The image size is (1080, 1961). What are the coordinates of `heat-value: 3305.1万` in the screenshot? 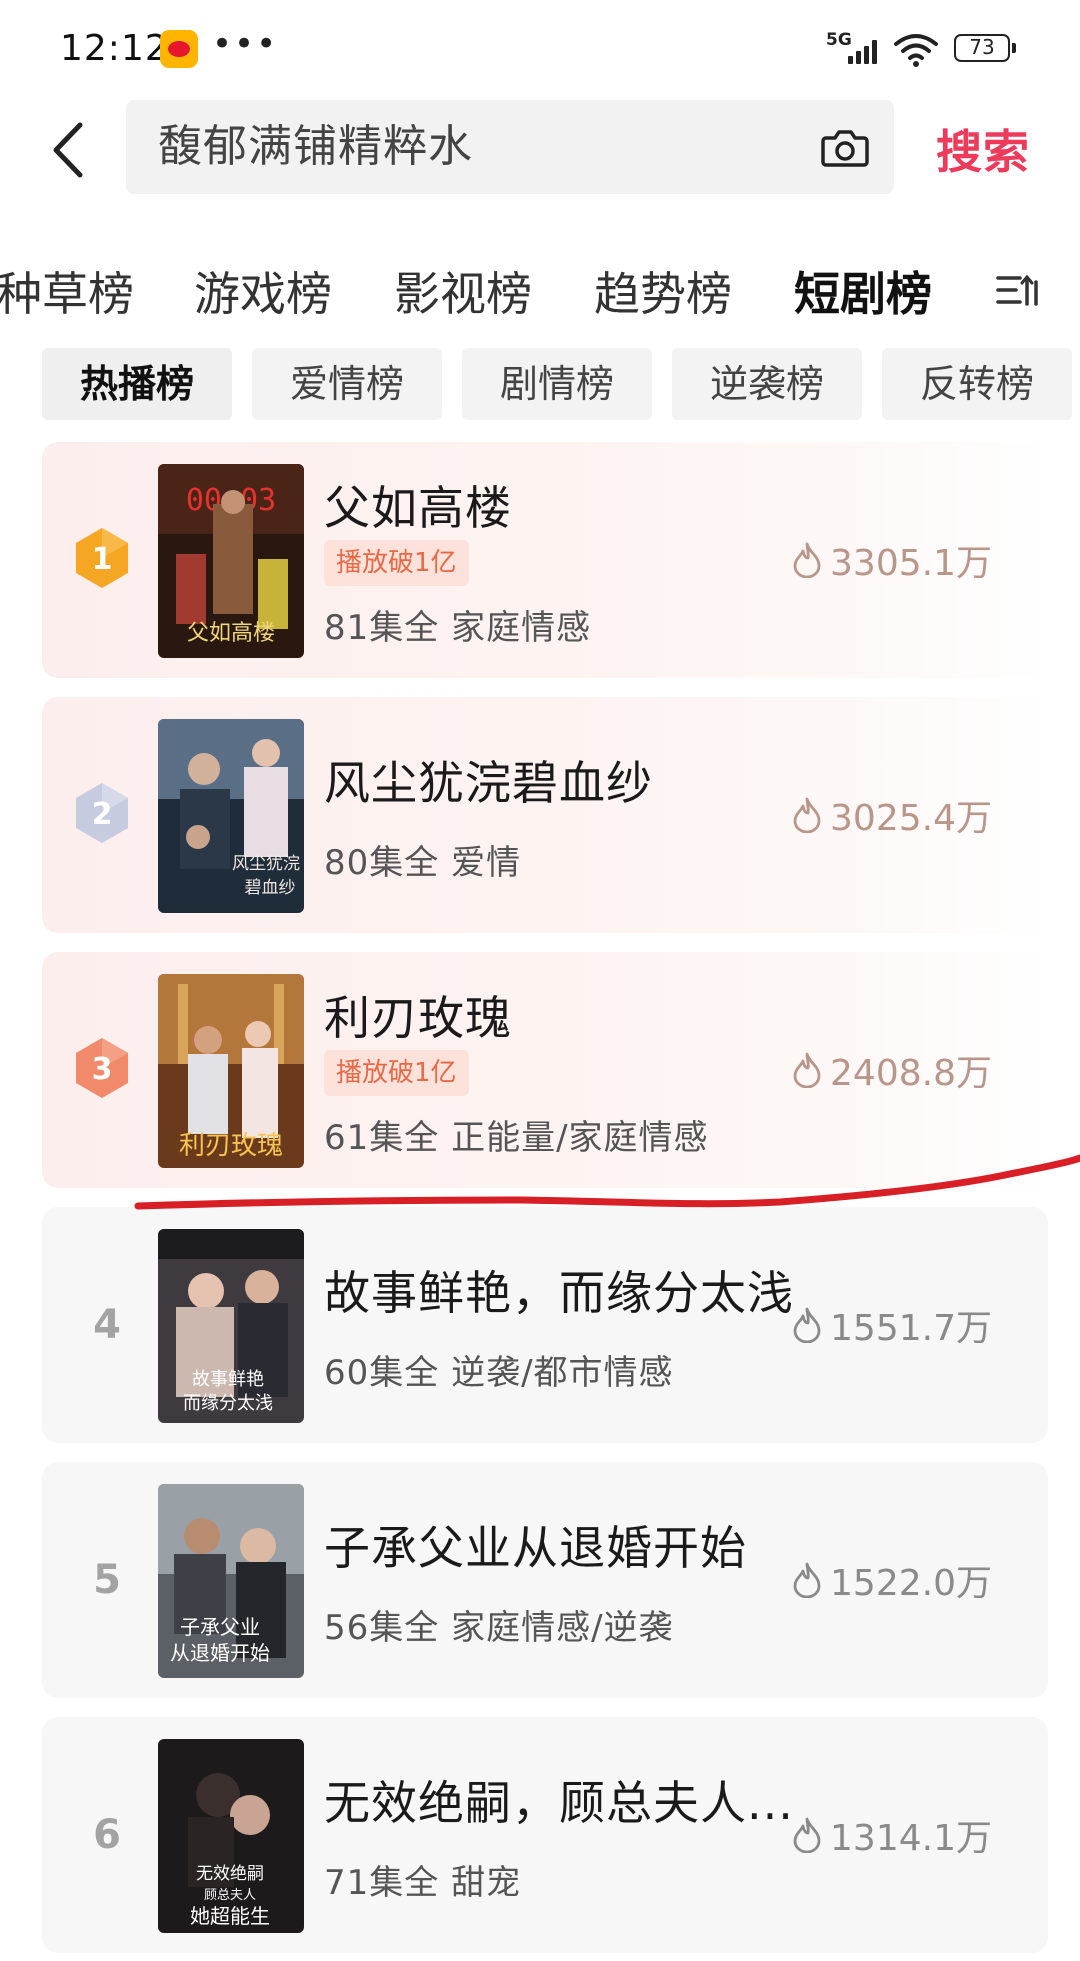 It's located at (892, 560).